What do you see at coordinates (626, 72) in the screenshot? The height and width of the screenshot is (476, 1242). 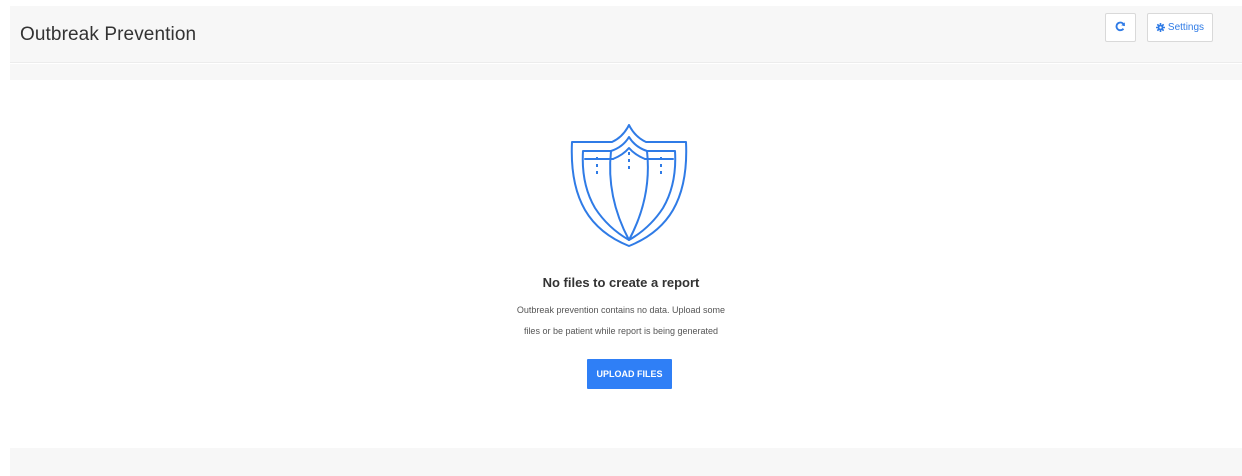 I see `toolbar-strip` at bounding box center [626, 72].